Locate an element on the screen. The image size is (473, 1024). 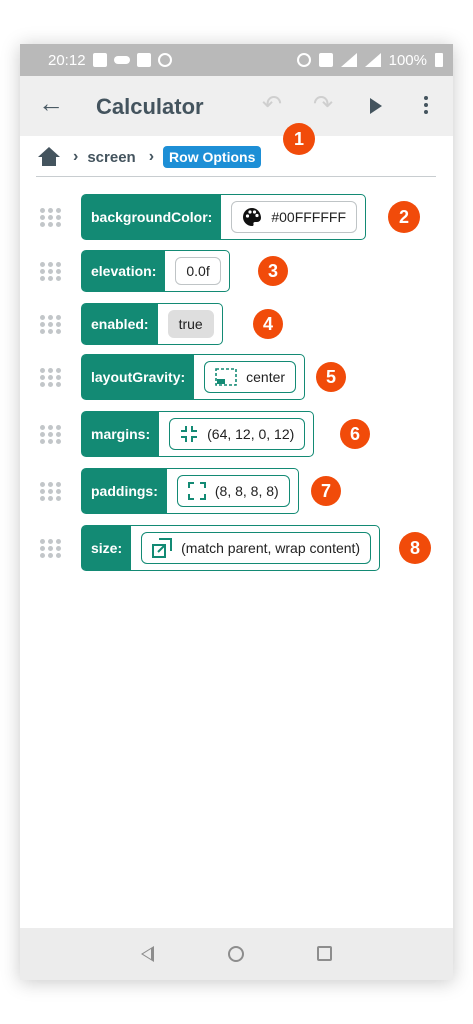
redo-icon: ↷ is located at coordinates (323, 104).